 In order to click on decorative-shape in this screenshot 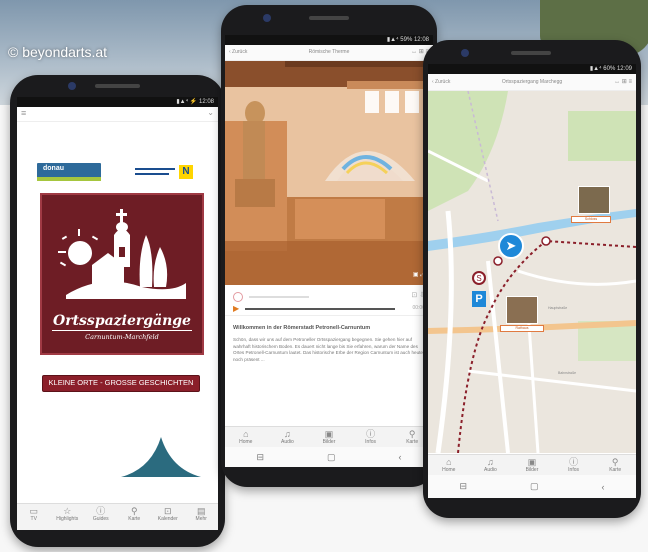, I will do `click(161, 457)`.